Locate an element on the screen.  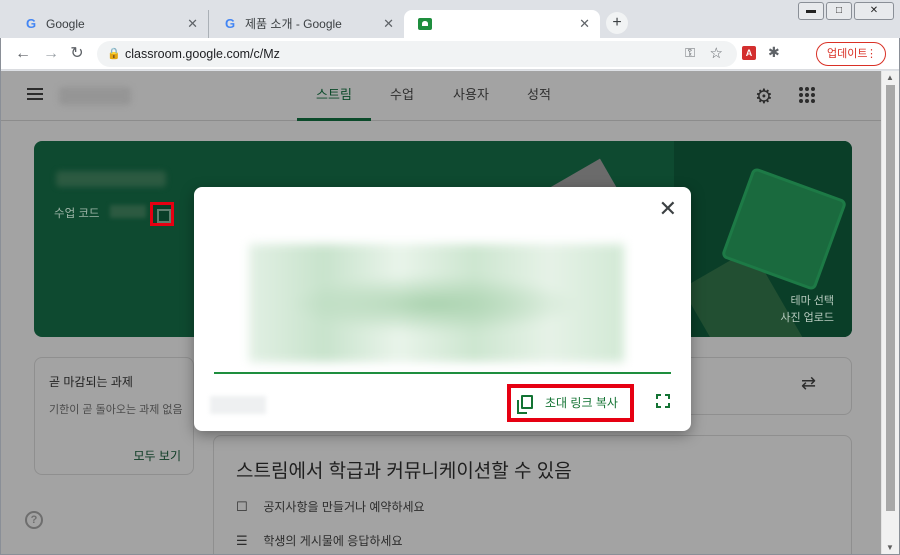
announcement-icon: ☐ is located at coordinates (242, 506).